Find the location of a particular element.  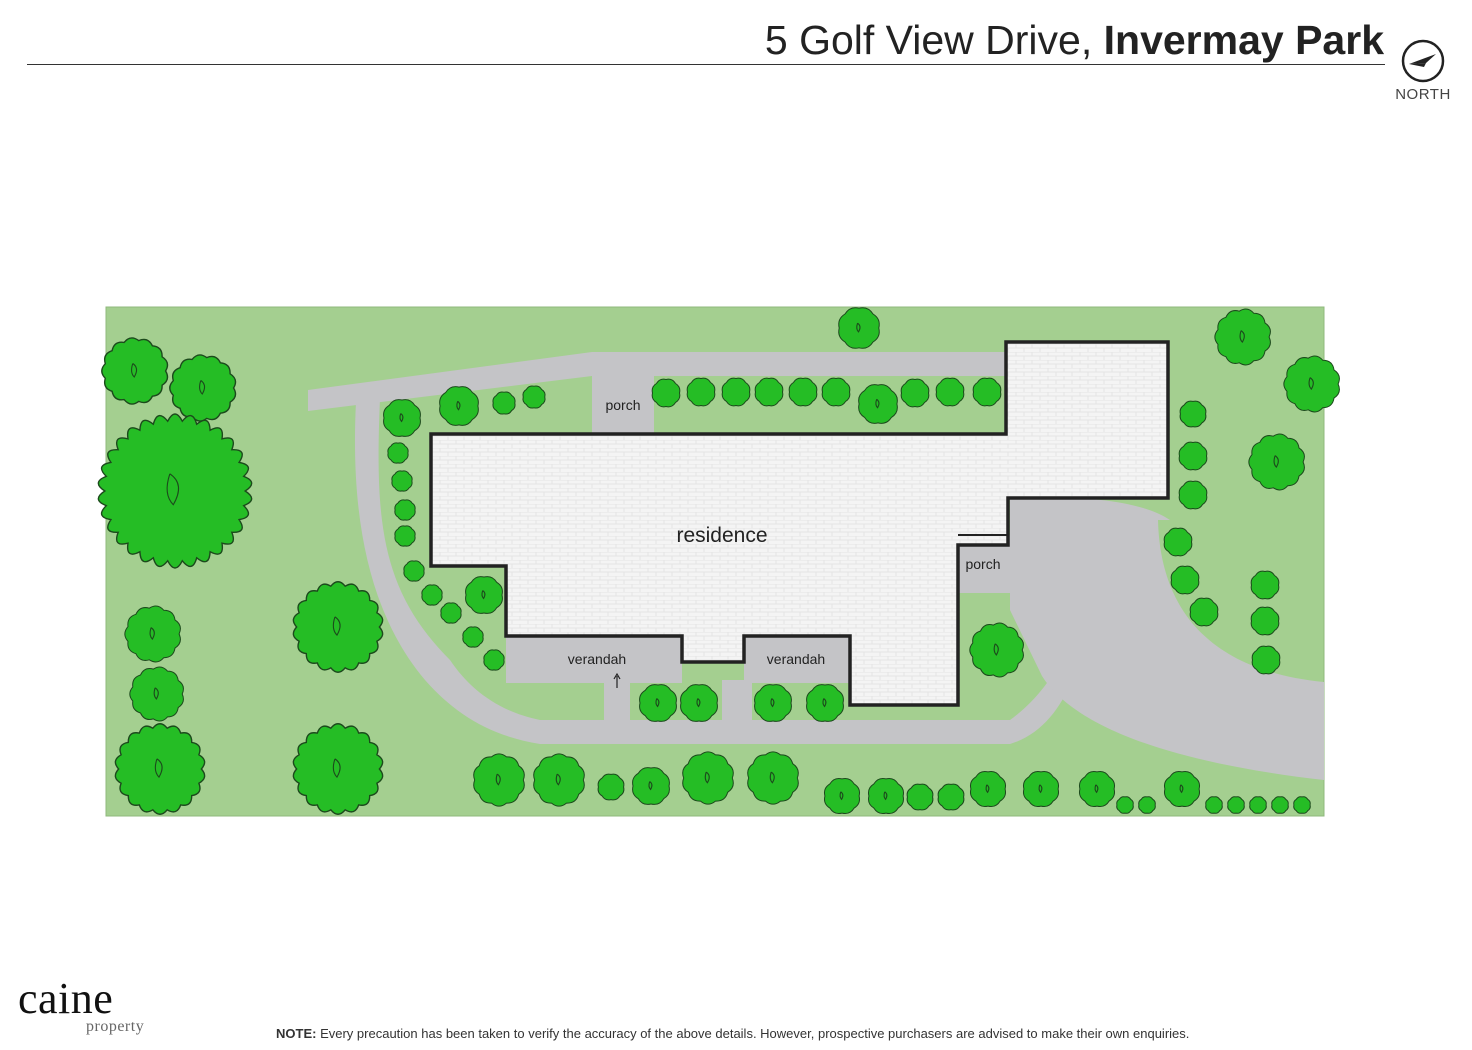

steps-right is located at coordinates (737, 701).